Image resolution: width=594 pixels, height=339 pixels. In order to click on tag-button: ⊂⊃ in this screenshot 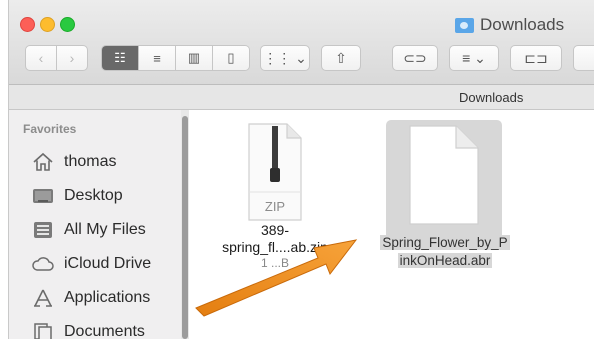, I will do `click(415, 58)`.